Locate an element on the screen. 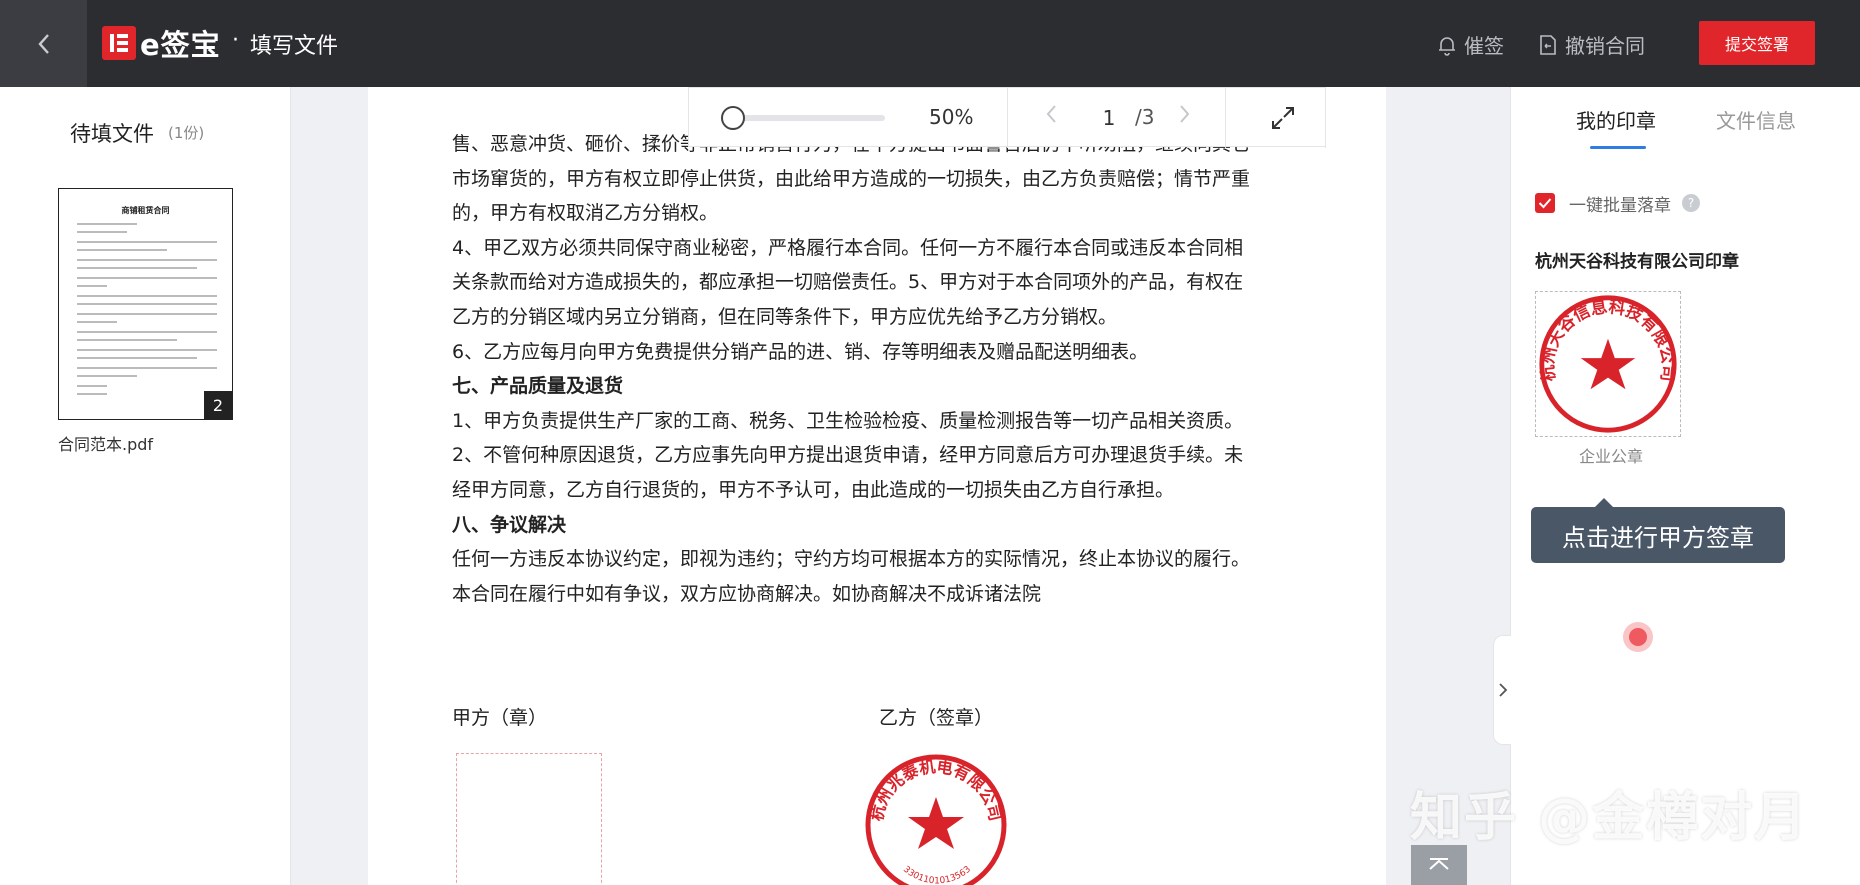  page-total: /3 is located at coordinates (1145, 117).